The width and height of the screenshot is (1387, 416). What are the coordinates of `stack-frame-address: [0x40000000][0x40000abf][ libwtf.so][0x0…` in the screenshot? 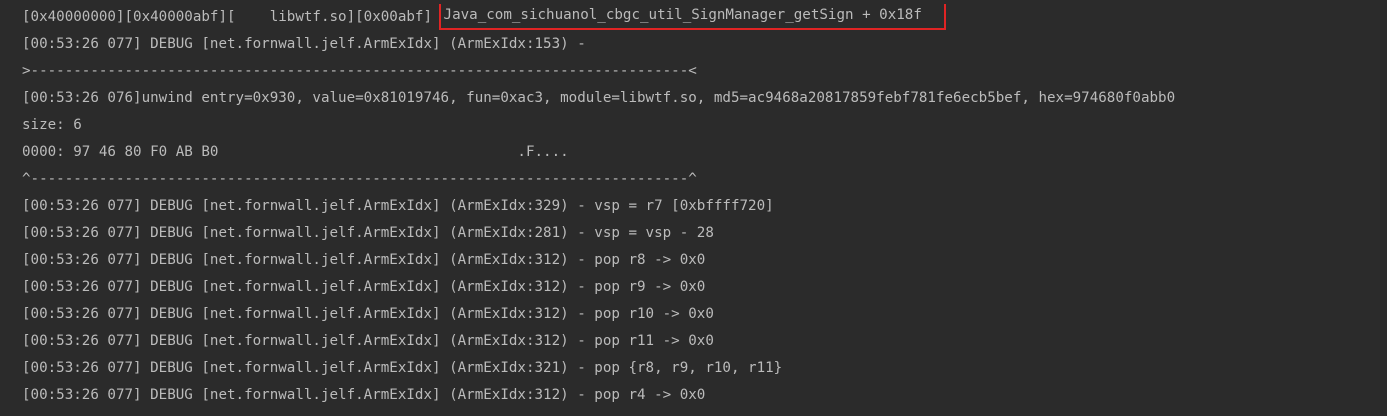 It's located at (231, 17).